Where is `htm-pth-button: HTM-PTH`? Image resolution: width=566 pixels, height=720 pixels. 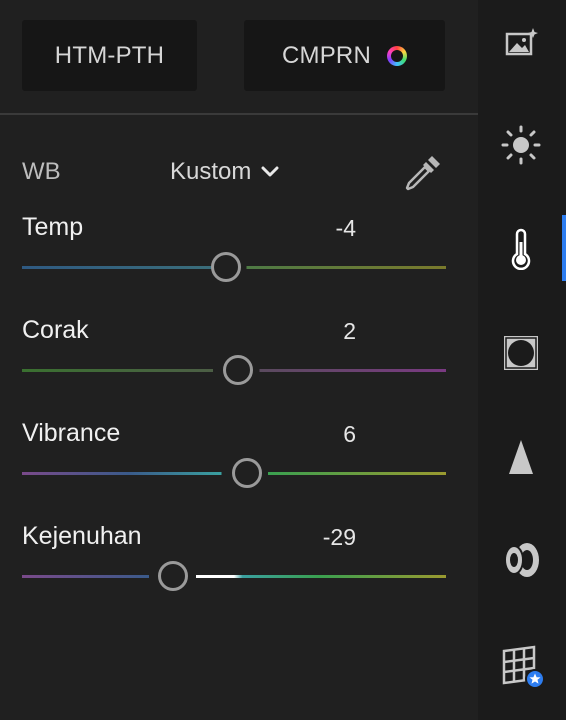 htm-pth-button: HTM-PTH is located at coordinates (109, 55).